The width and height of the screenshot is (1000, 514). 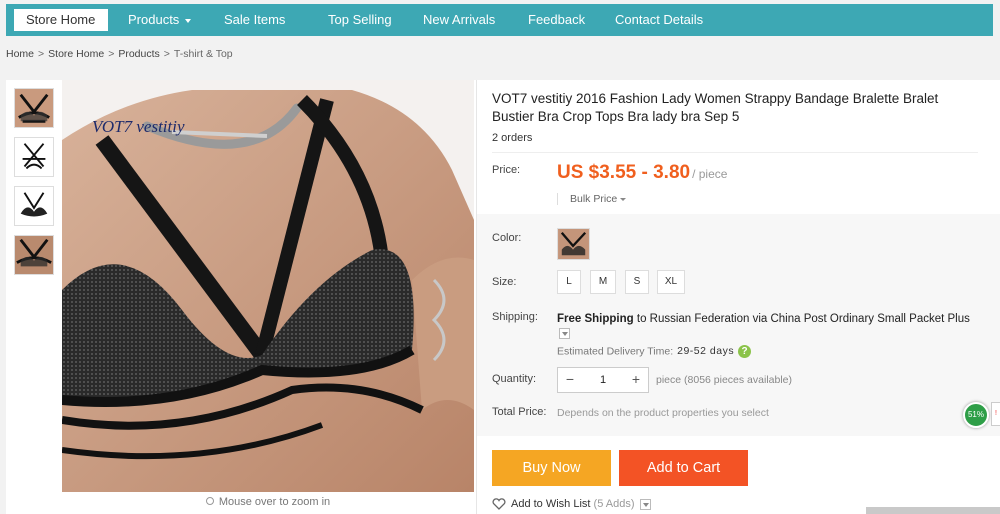 I want to click on quantity-stepper: − 1 +, so click(x=603, y=380).